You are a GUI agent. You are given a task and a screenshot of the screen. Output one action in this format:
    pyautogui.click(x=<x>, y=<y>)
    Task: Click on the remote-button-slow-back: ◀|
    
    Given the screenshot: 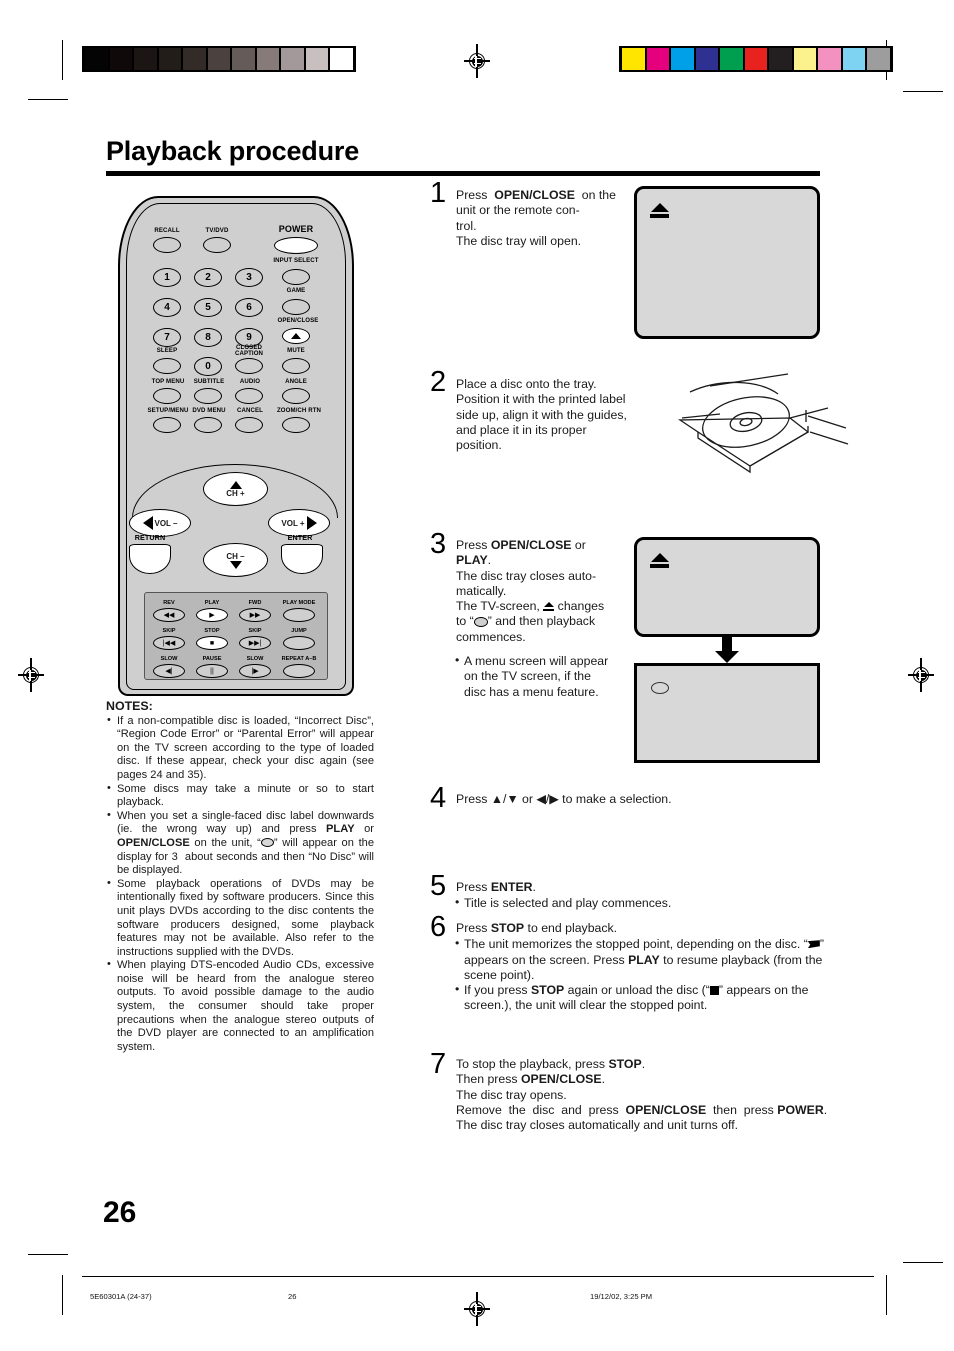 What is the action you would take?
    pyautogui.click(x=169, y=671)
    